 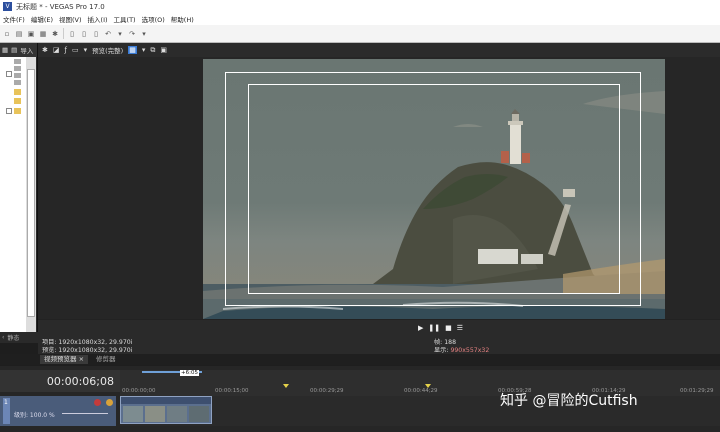 What do you see at coordinates (13, 194) in the screenshot?
I see `explorer-tree` at bounding box center [13, 194].